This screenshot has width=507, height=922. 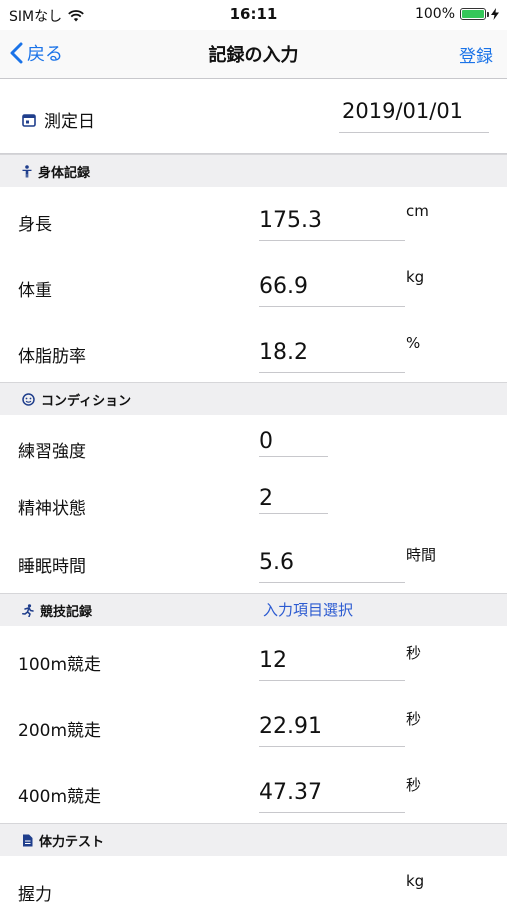 I want to click on field-label: 握力, so click(x=35, y=895).